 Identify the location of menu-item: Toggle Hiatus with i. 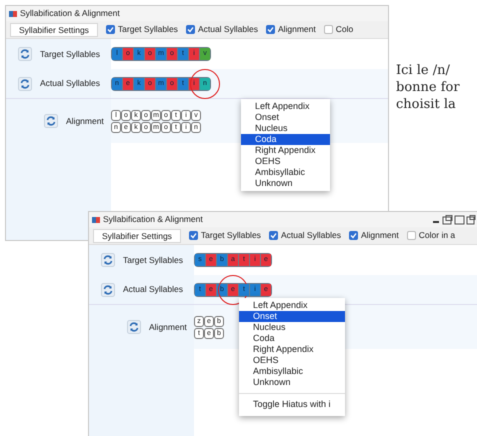
(292, 406).